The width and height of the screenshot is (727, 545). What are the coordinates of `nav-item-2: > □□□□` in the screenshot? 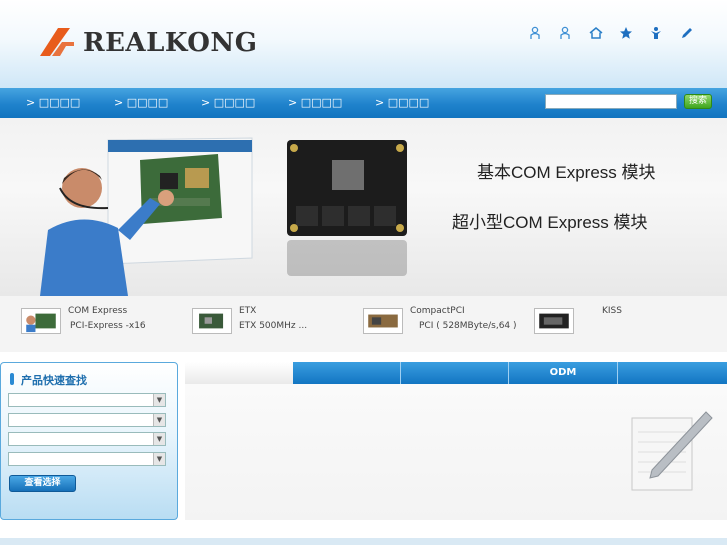 It's located at (141, 102).